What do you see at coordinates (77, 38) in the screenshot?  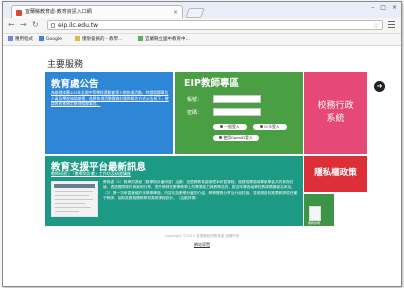 I see `folder-icon` at bounding box center [77, 38].